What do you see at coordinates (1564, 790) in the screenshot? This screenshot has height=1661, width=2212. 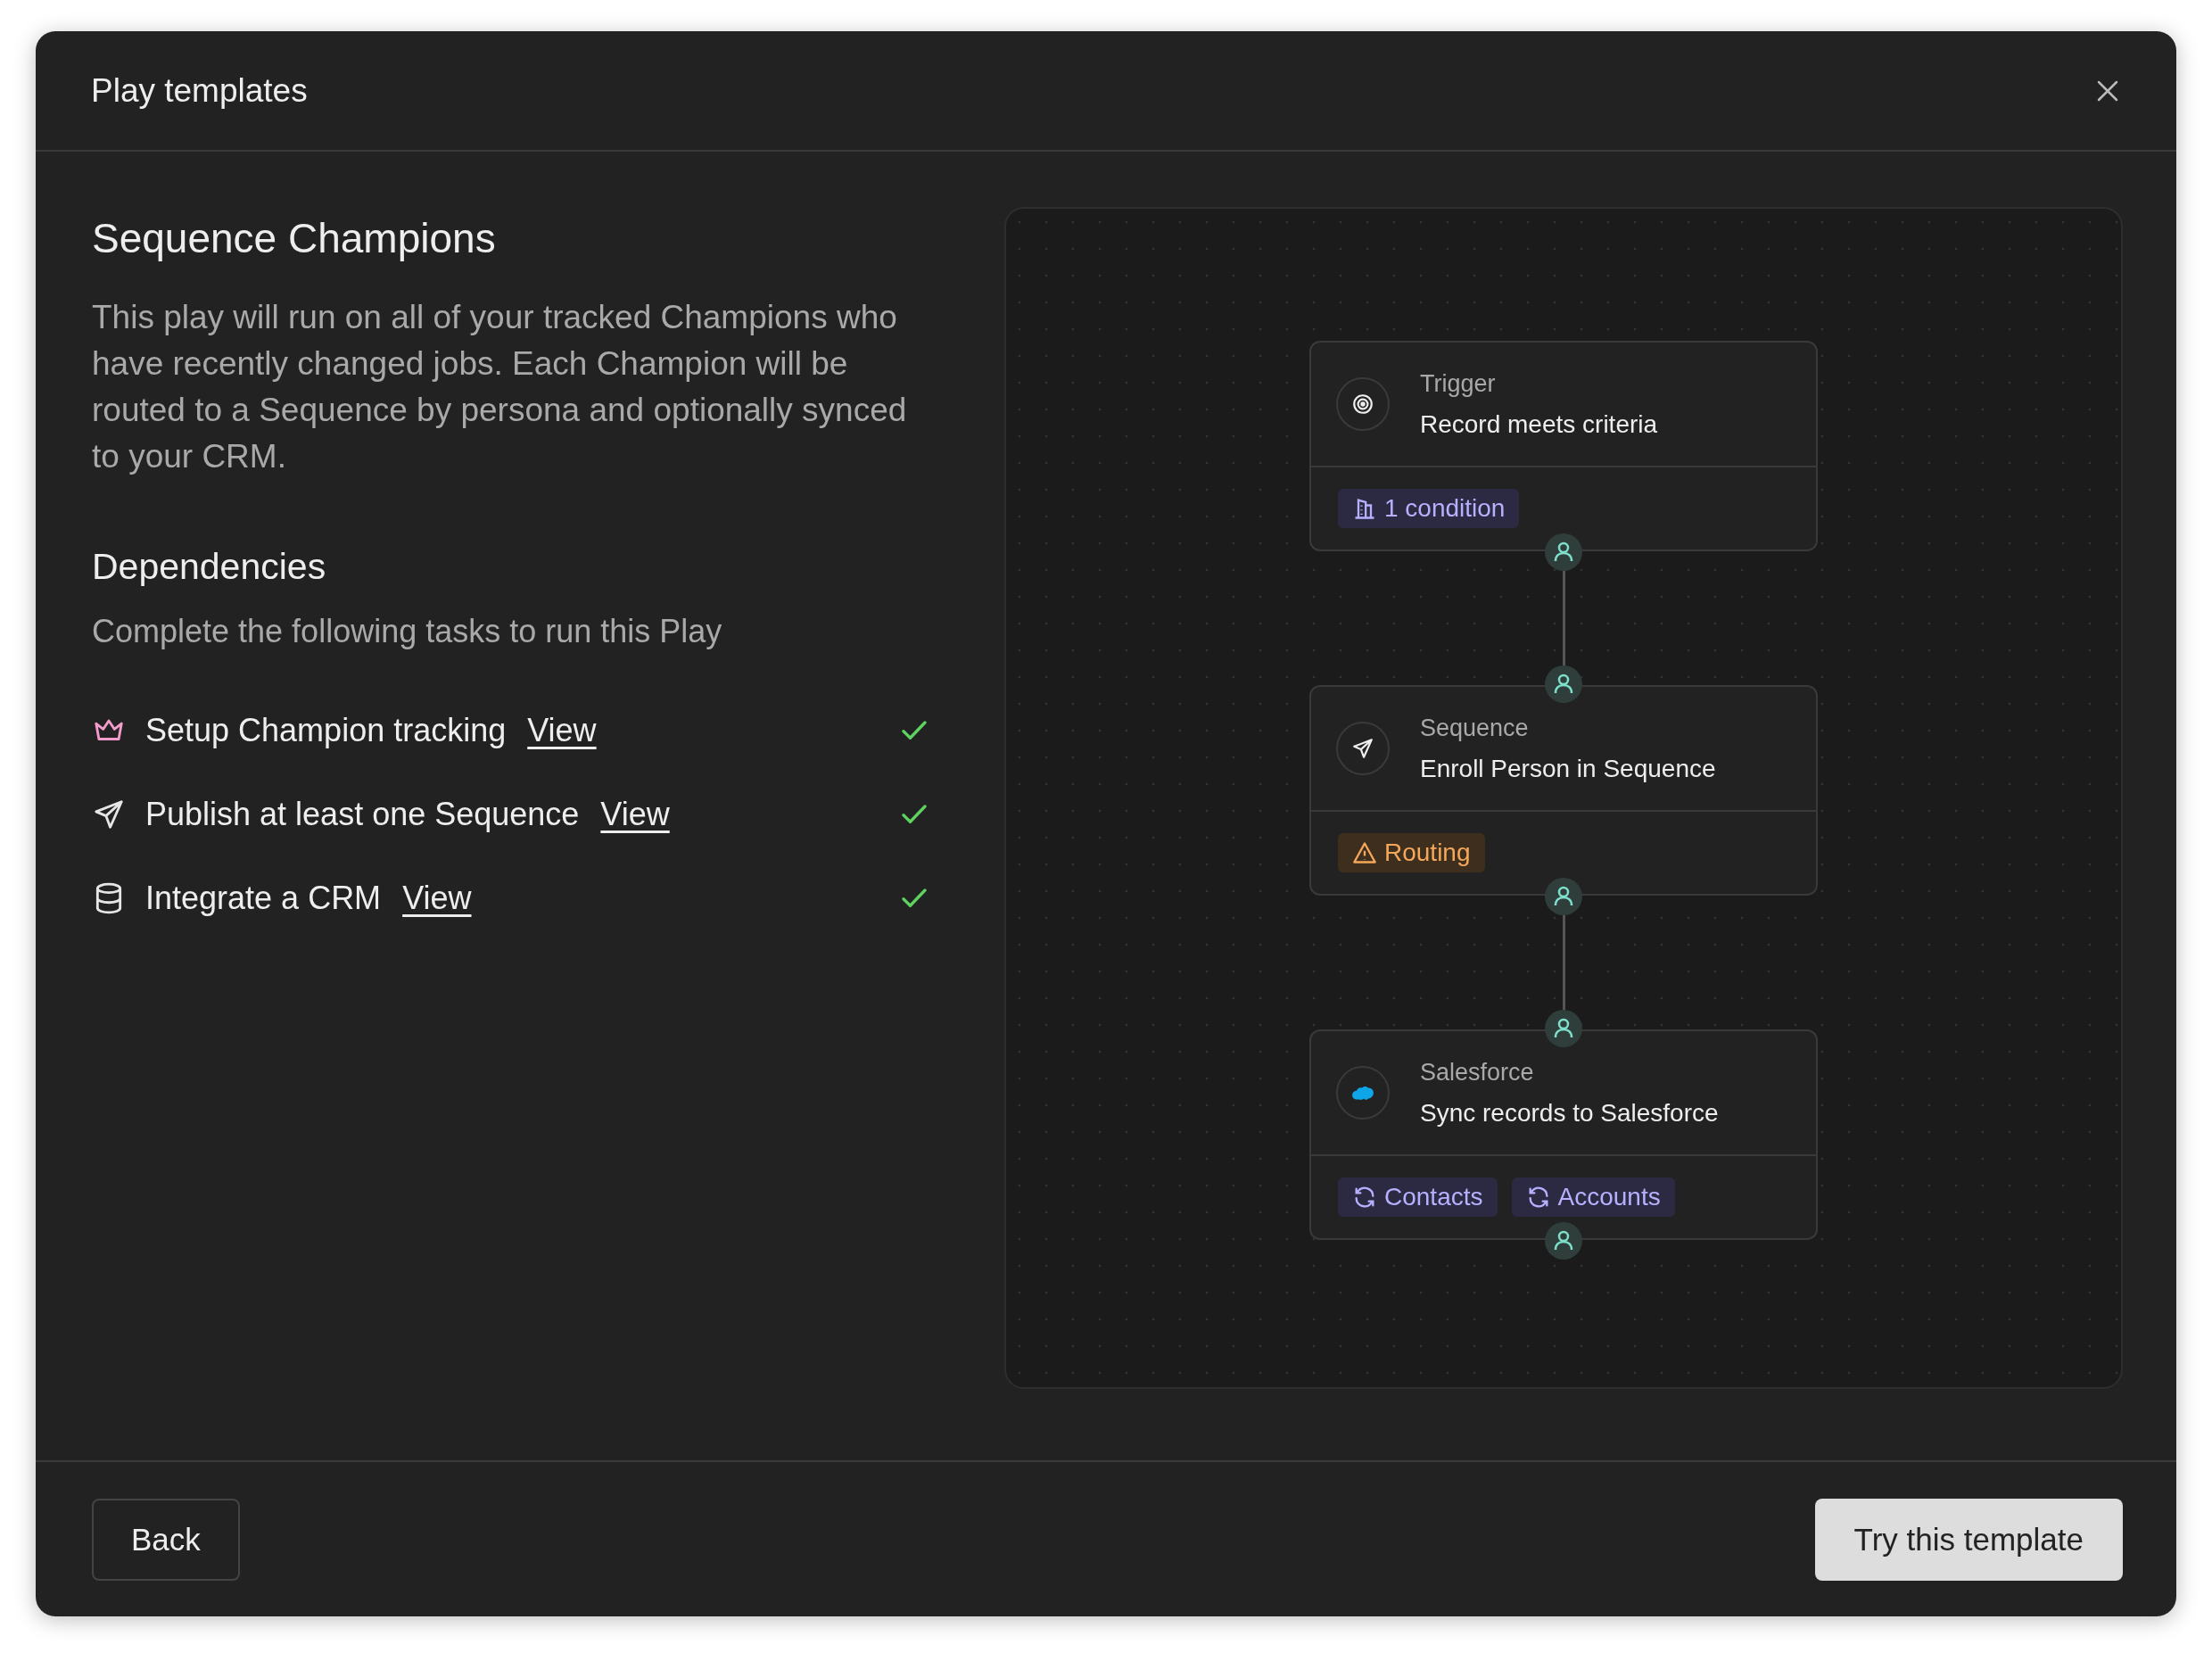 I see `flow-node-card: Sequence Enroll Person in Sequence Routing` at bounding box center [1564, 790].